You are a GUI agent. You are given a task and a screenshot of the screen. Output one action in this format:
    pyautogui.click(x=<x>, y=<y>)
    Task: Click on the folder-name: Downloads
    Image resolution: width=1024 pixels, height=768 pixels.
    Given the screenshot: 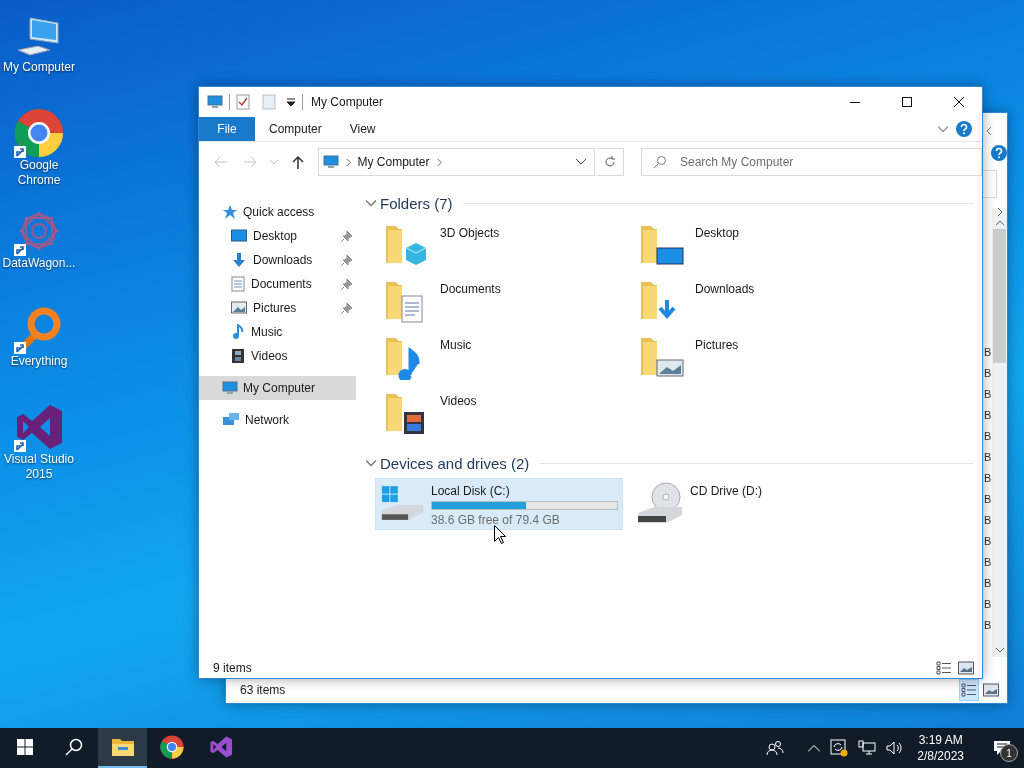 What is the action you would take?
    pyautogui.click(x=725, y=286)
    